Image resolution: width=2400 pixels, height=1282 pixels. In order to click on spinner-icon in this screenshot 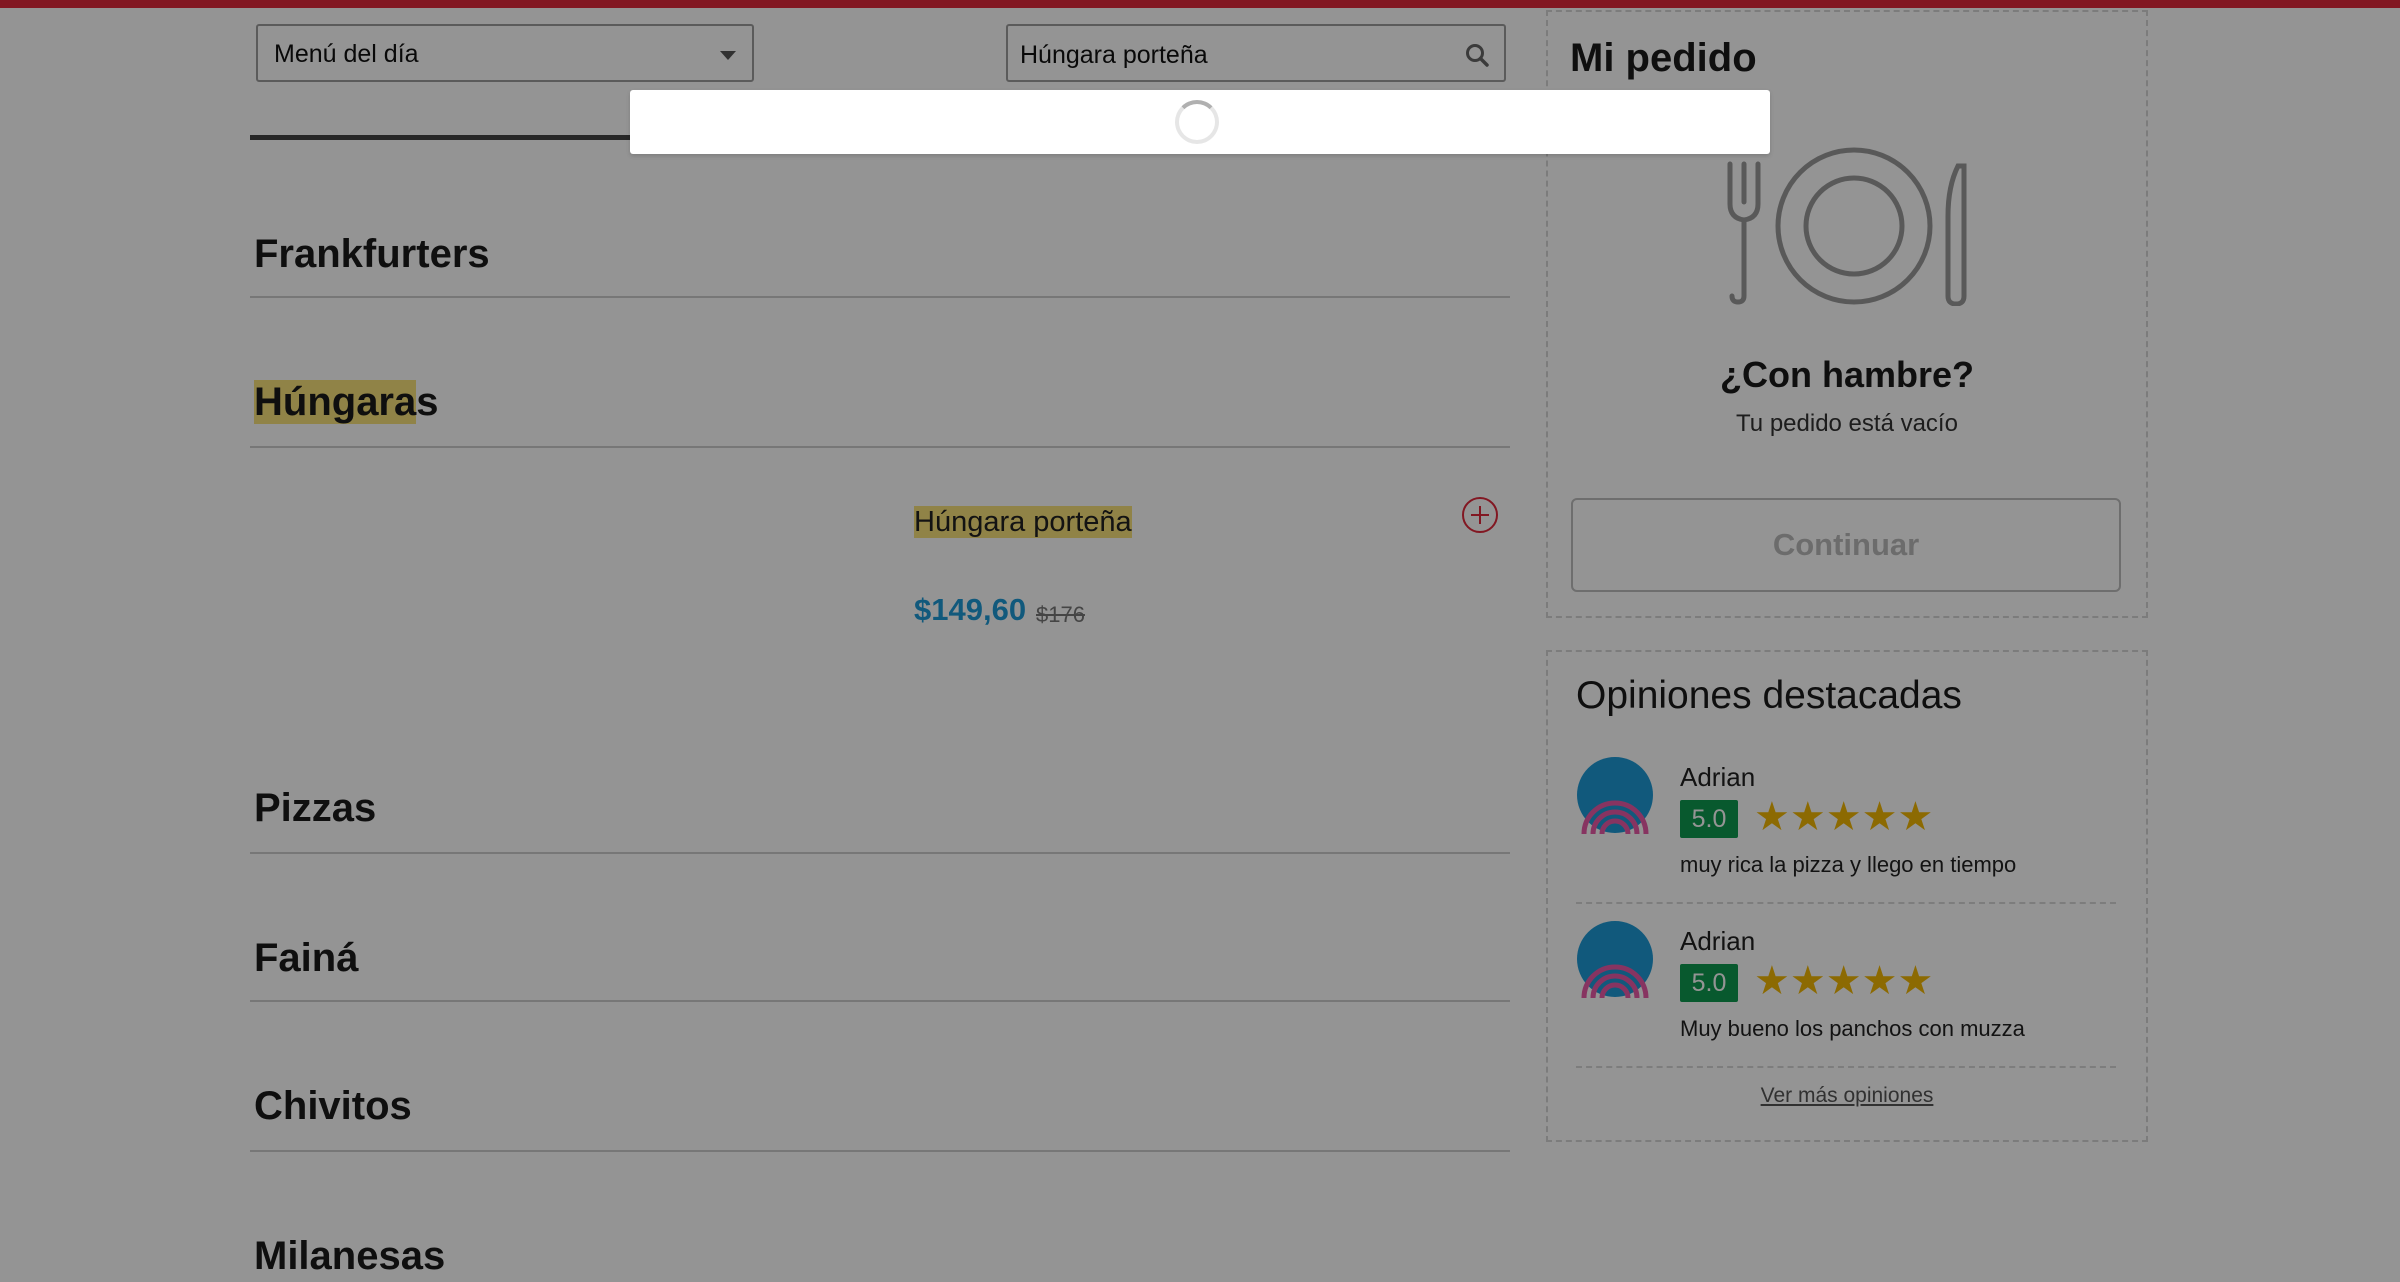, I will do `click(1197, 122)`.